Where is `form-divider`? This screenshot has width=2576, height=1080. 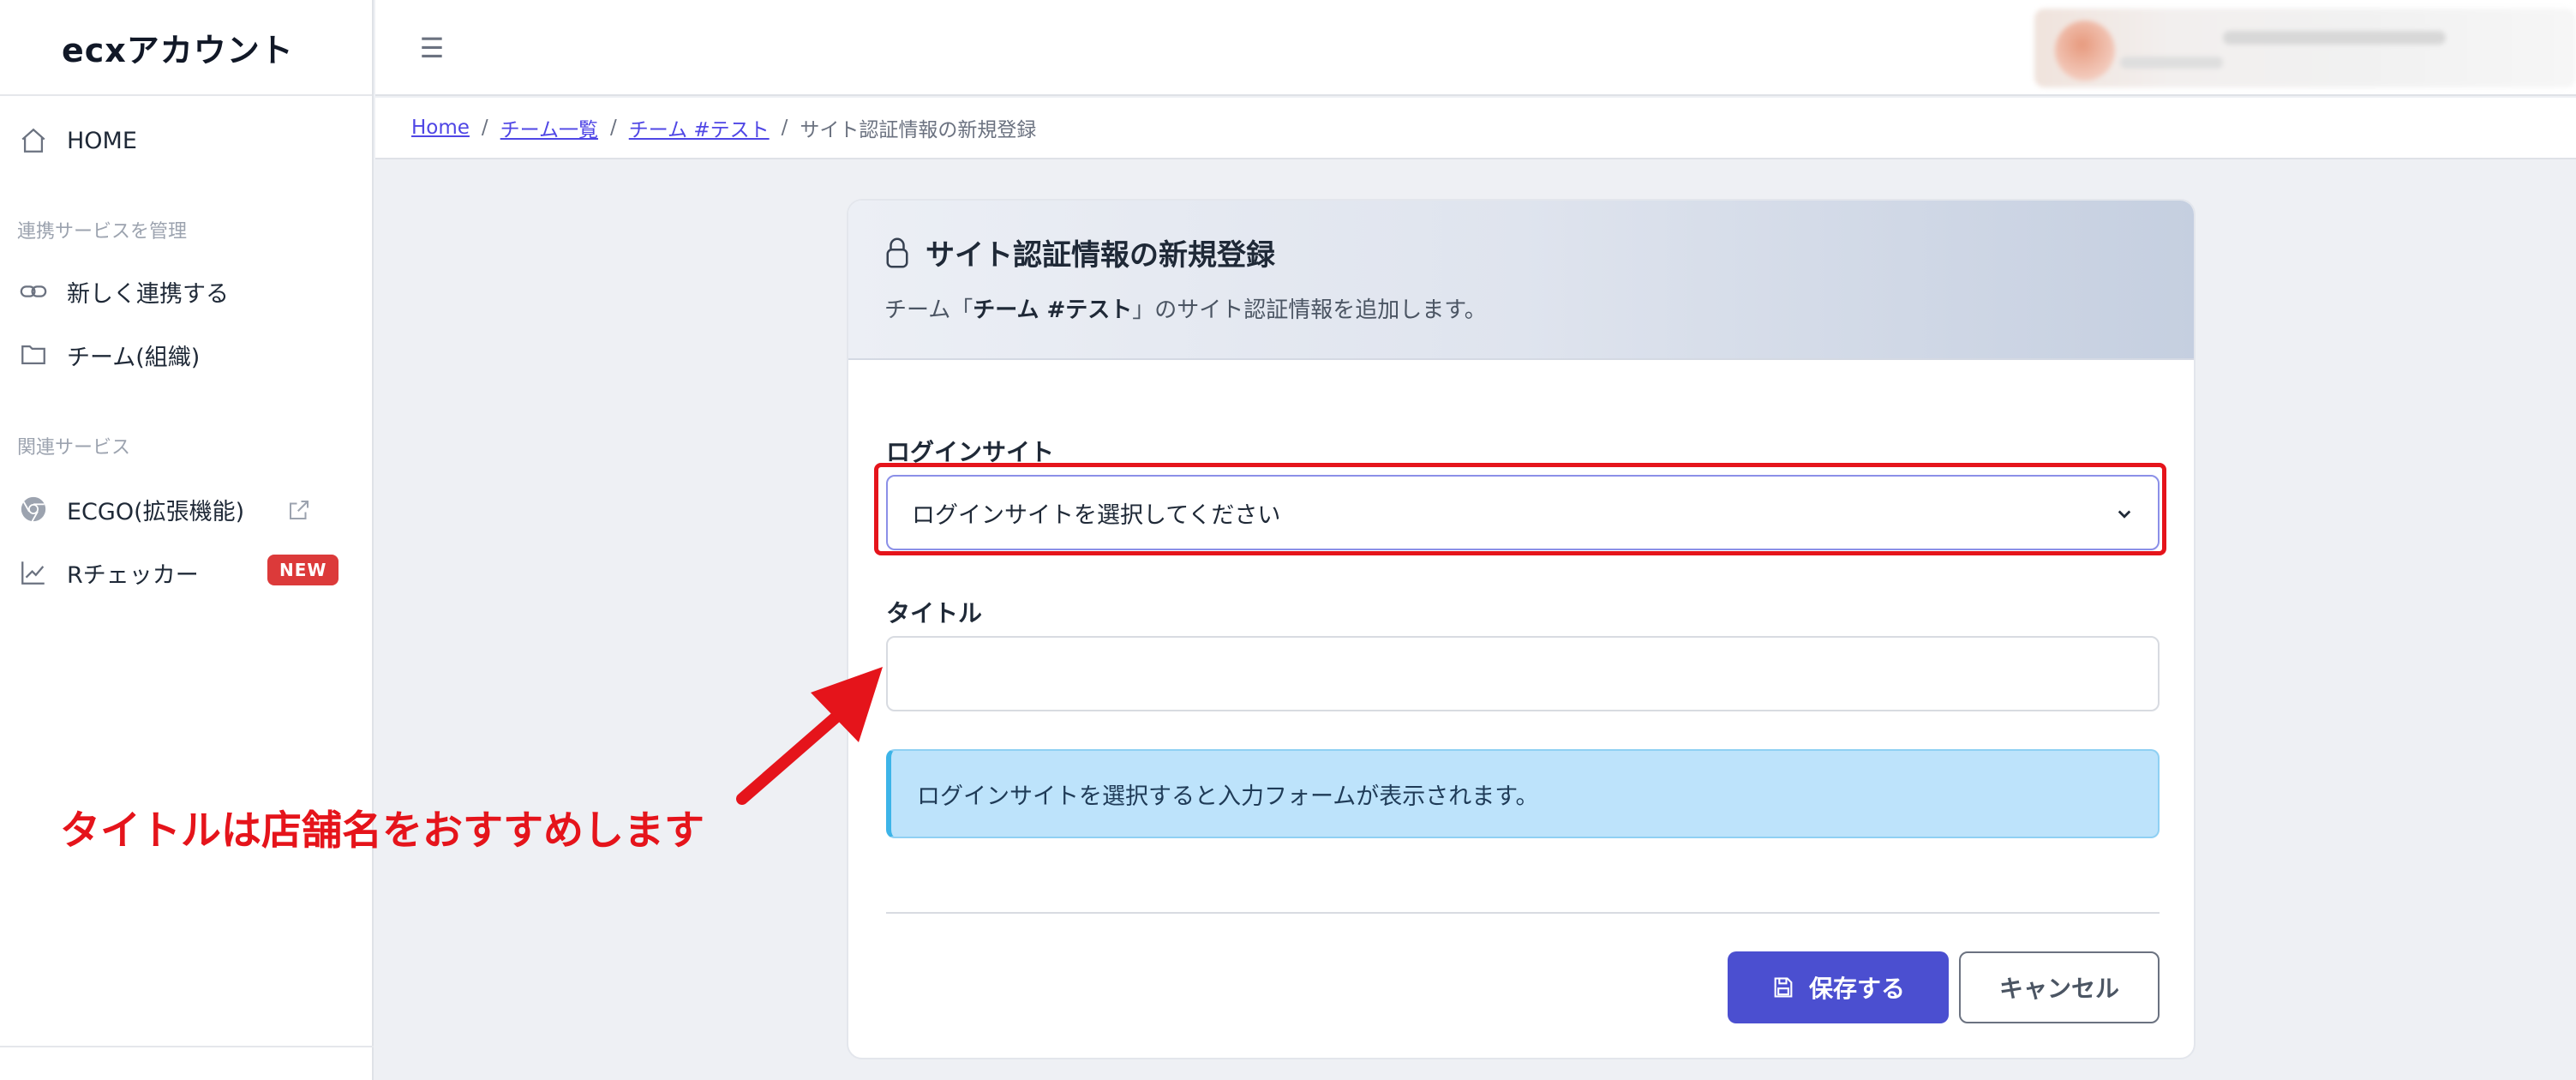
form-divider is located at coordinates (1523, 913).